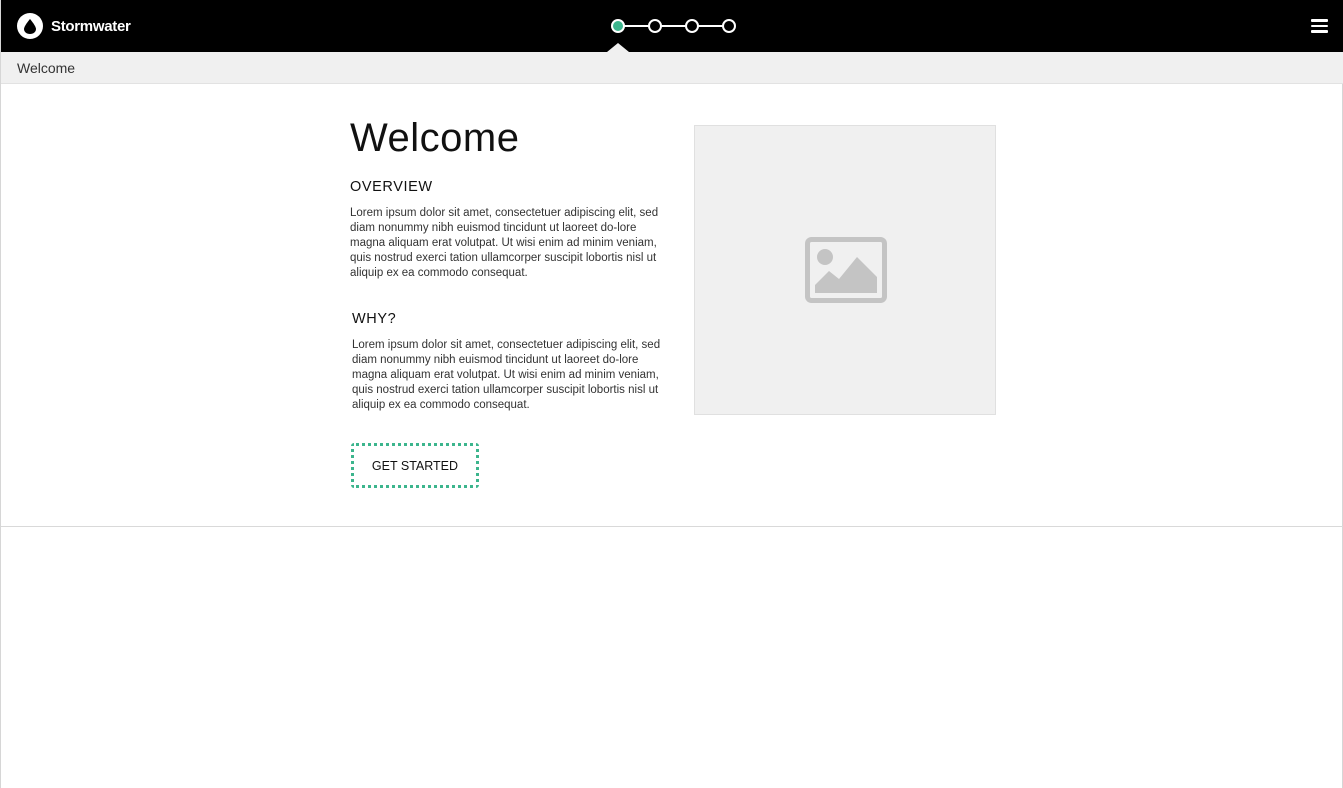 The height and width of the screenshot is (788, 1343). What do you see at coordinates (1319, 26) in the screenshot?
I see `hamburger-menu-icon` at bounding box center [1319, 26].